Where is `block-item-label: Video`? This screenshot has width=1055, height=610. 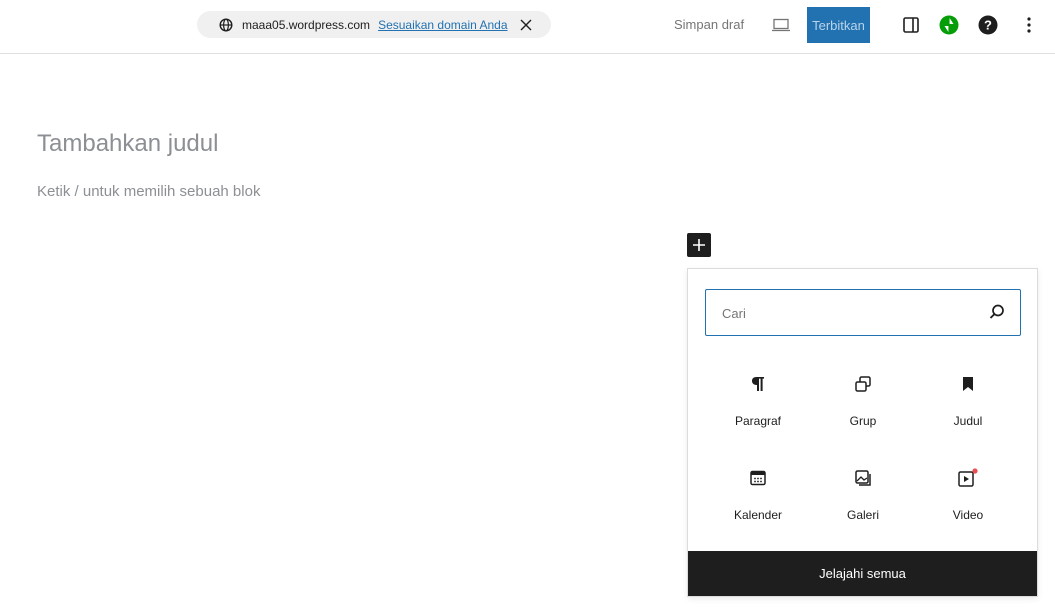
block-item-label: Video is located at coordinates (968, 515).